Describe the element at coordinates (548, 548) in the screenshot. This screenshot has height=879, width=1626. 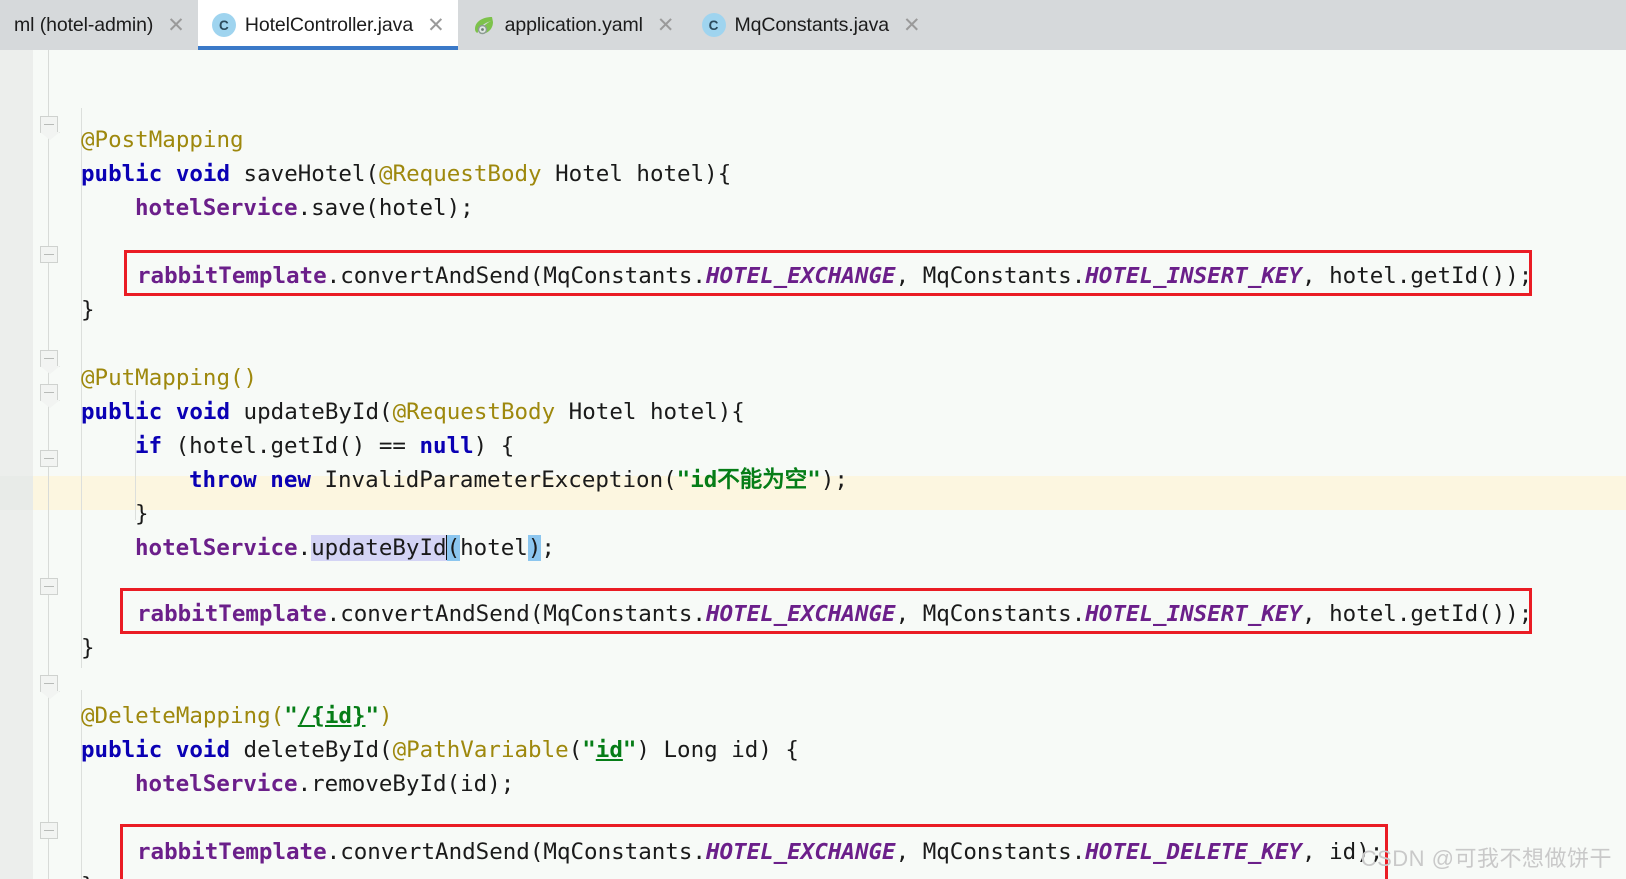
I see `semicolon: ;` at that location.